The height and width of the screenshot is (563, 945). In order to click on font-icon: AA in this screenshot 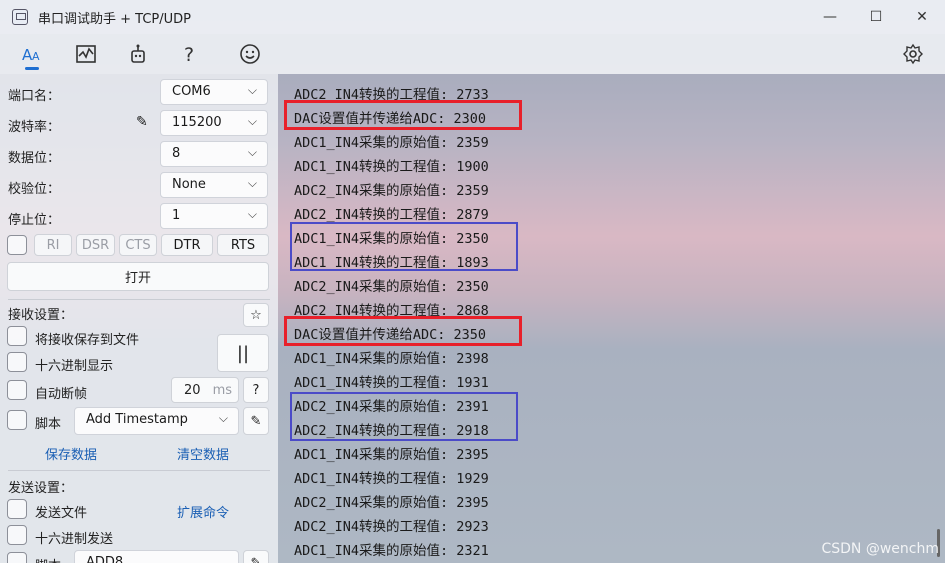, I will do `click(32, 54)`.